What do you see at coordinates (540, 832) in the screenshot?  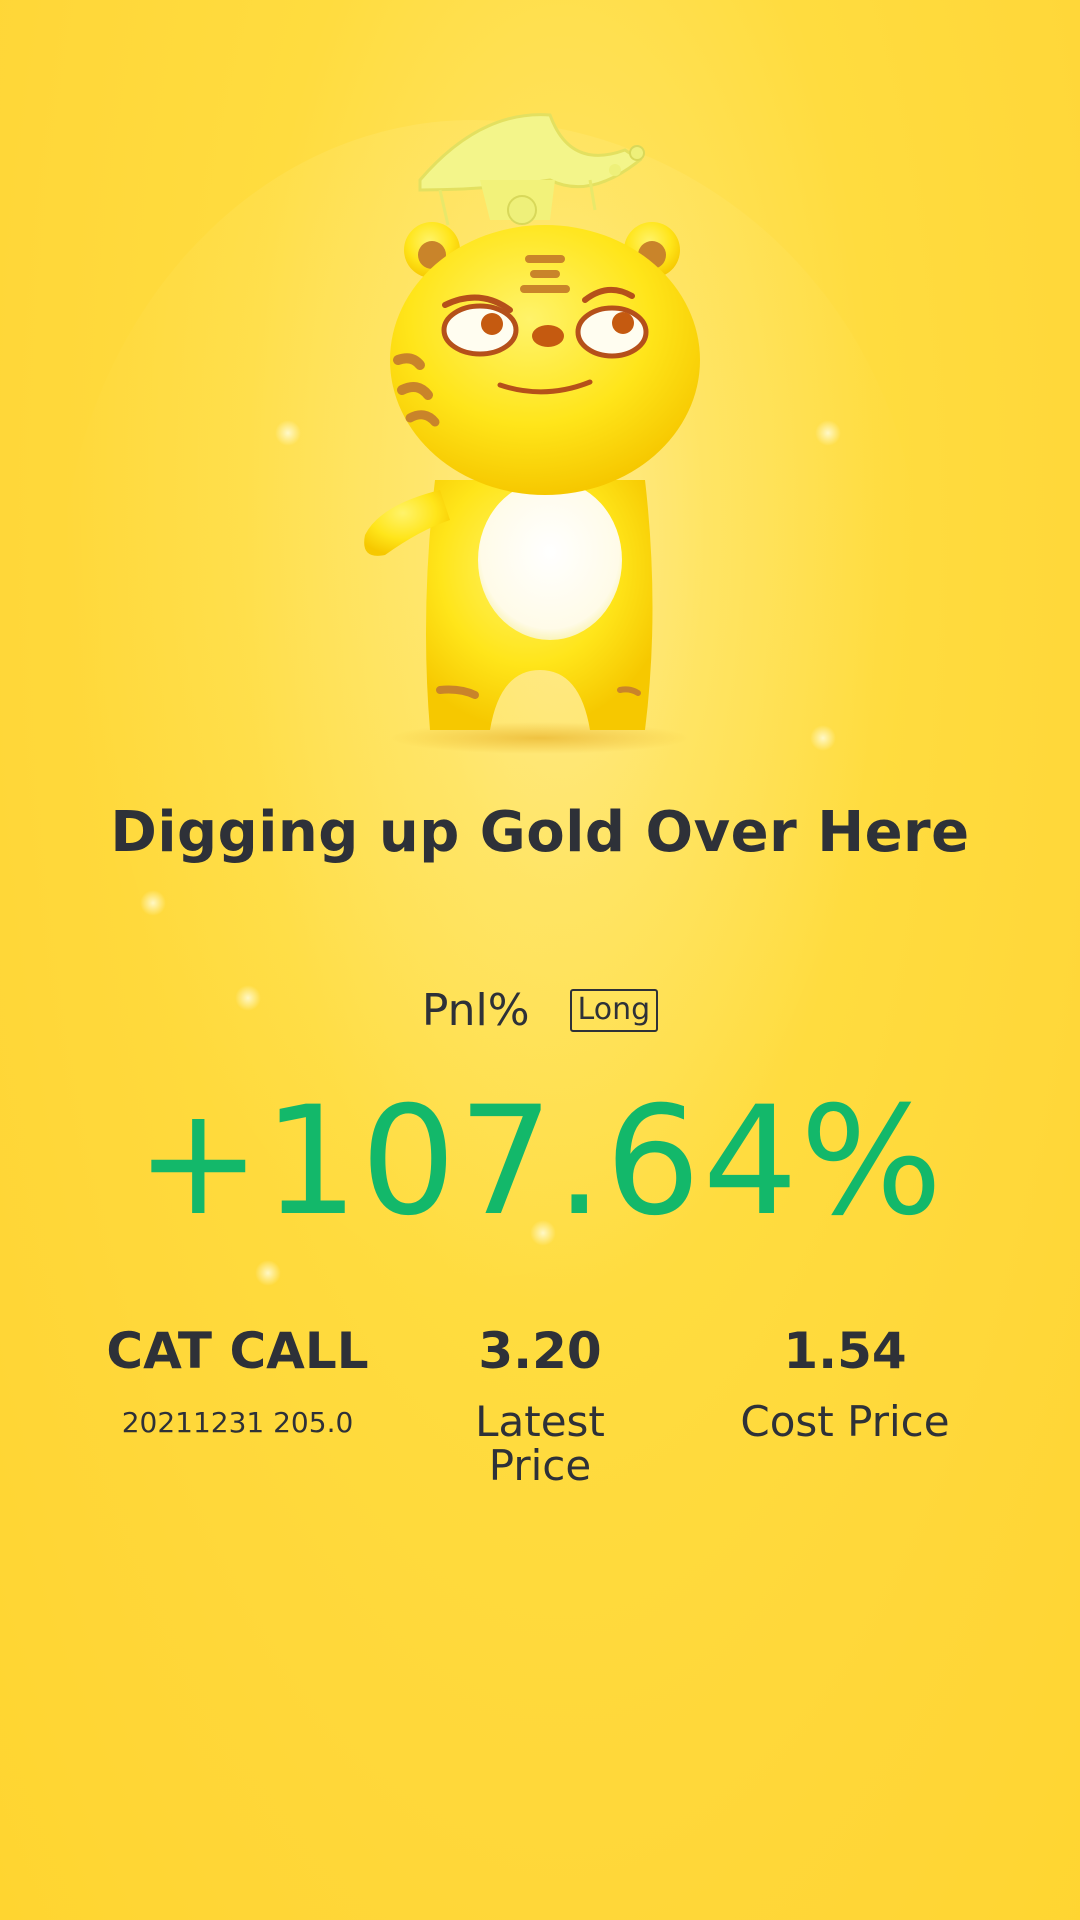 I see `page-title: Digging up Gold Over Here` at bounding box center [540, 832].